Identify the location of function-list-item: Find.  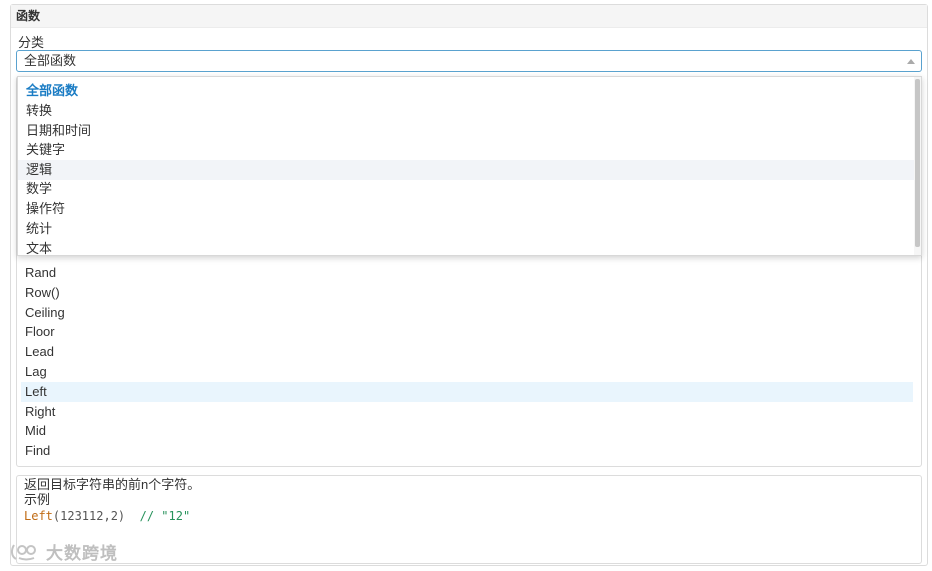
(467, 451).